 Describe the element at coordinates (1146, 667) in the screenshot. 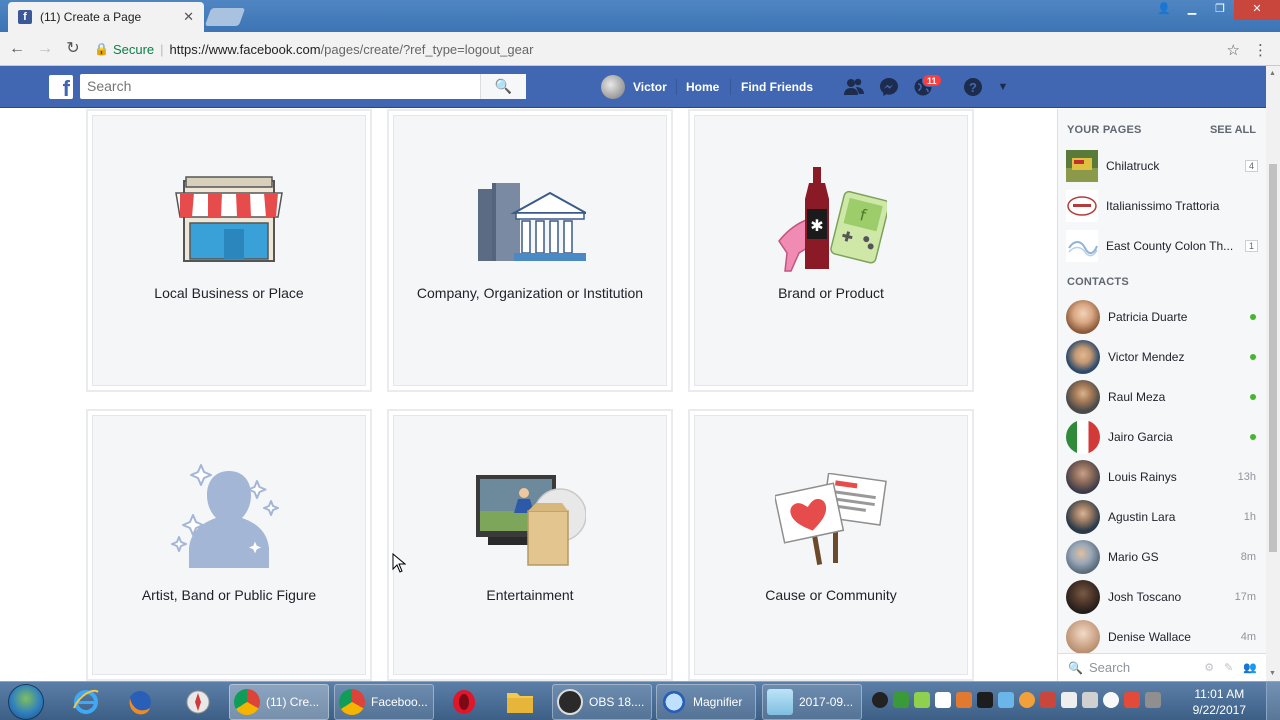

I see `chat-search-input: Search` at that location.